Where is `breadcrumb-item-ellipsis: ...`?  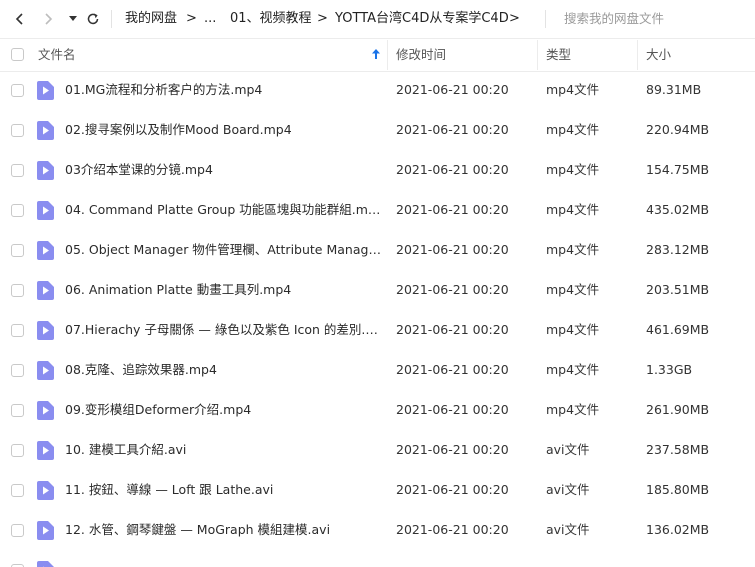 breadcrumb-item-ellipsis: ... is located at coordinates (210, 19).